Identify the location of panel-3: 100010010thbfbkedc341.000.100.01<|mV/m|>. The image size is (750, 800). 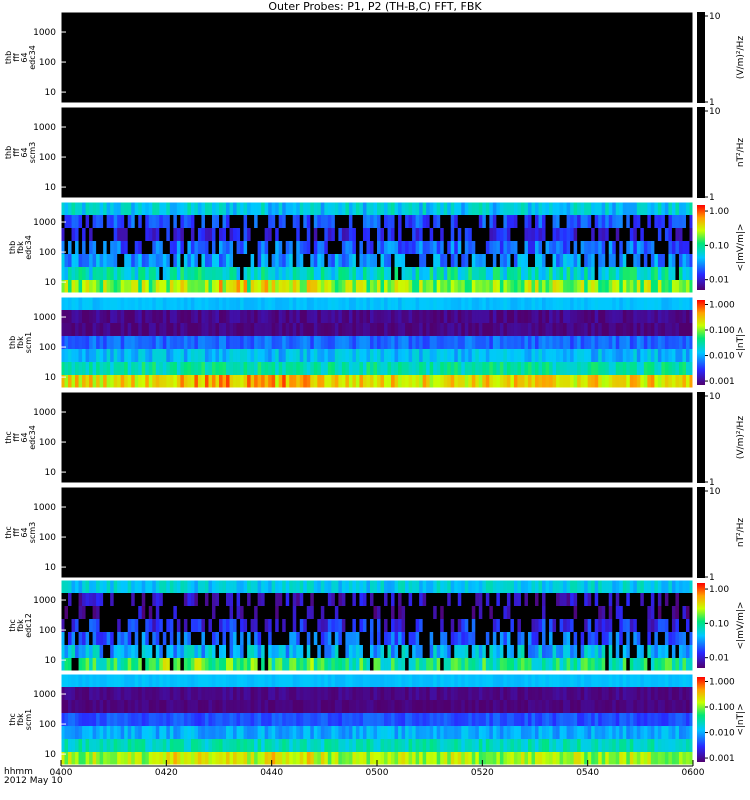
(377, 247).